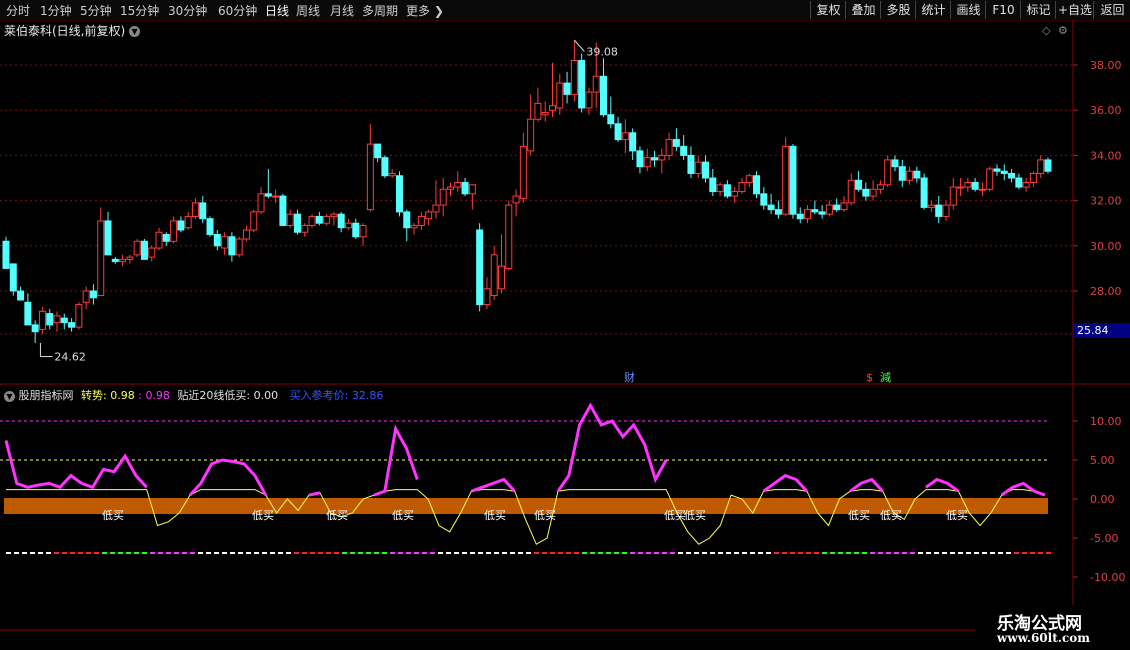  What do you see at coordinates (277, 10) in the screenshot?
I see `period-tab-6: 日线` at bounding box center [277, 10].